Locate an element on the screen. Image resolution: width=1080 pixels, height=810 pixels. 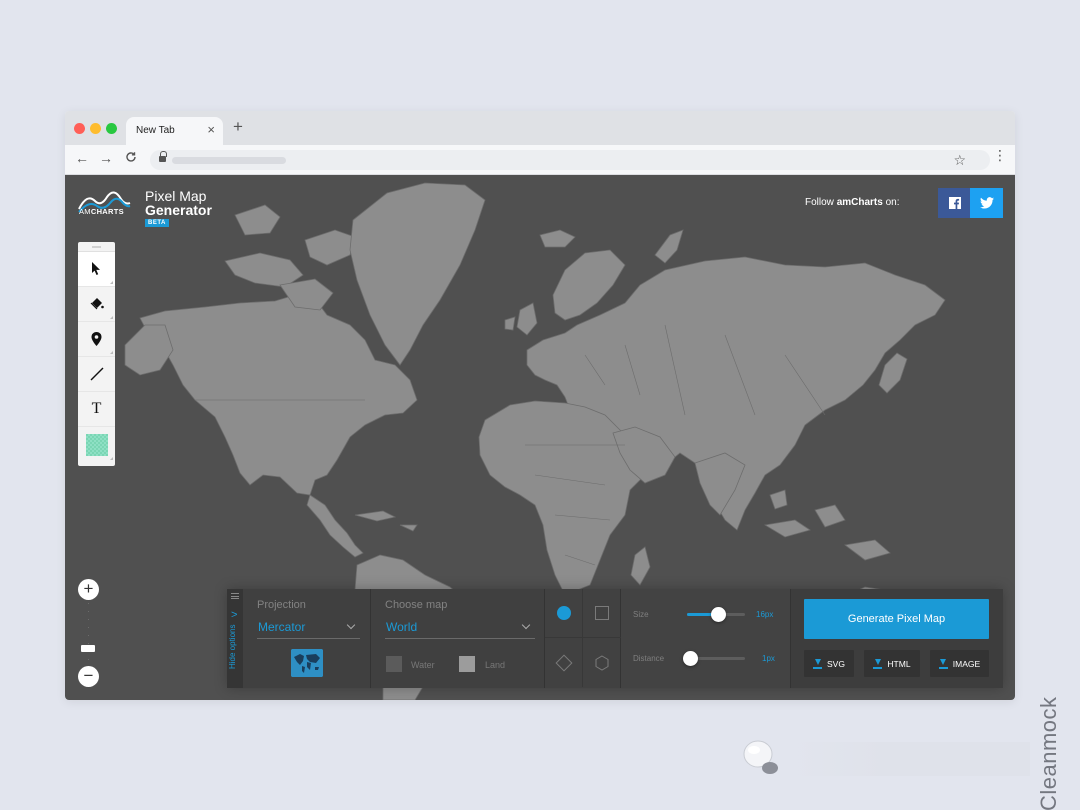
tool-palette: T is located at coordinates (96, 354).